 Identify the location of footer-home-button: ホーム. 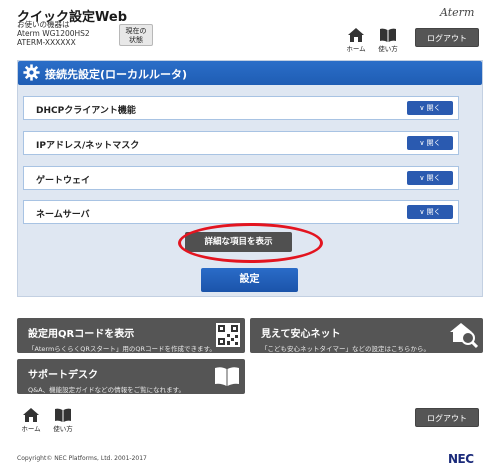
(31, 420).